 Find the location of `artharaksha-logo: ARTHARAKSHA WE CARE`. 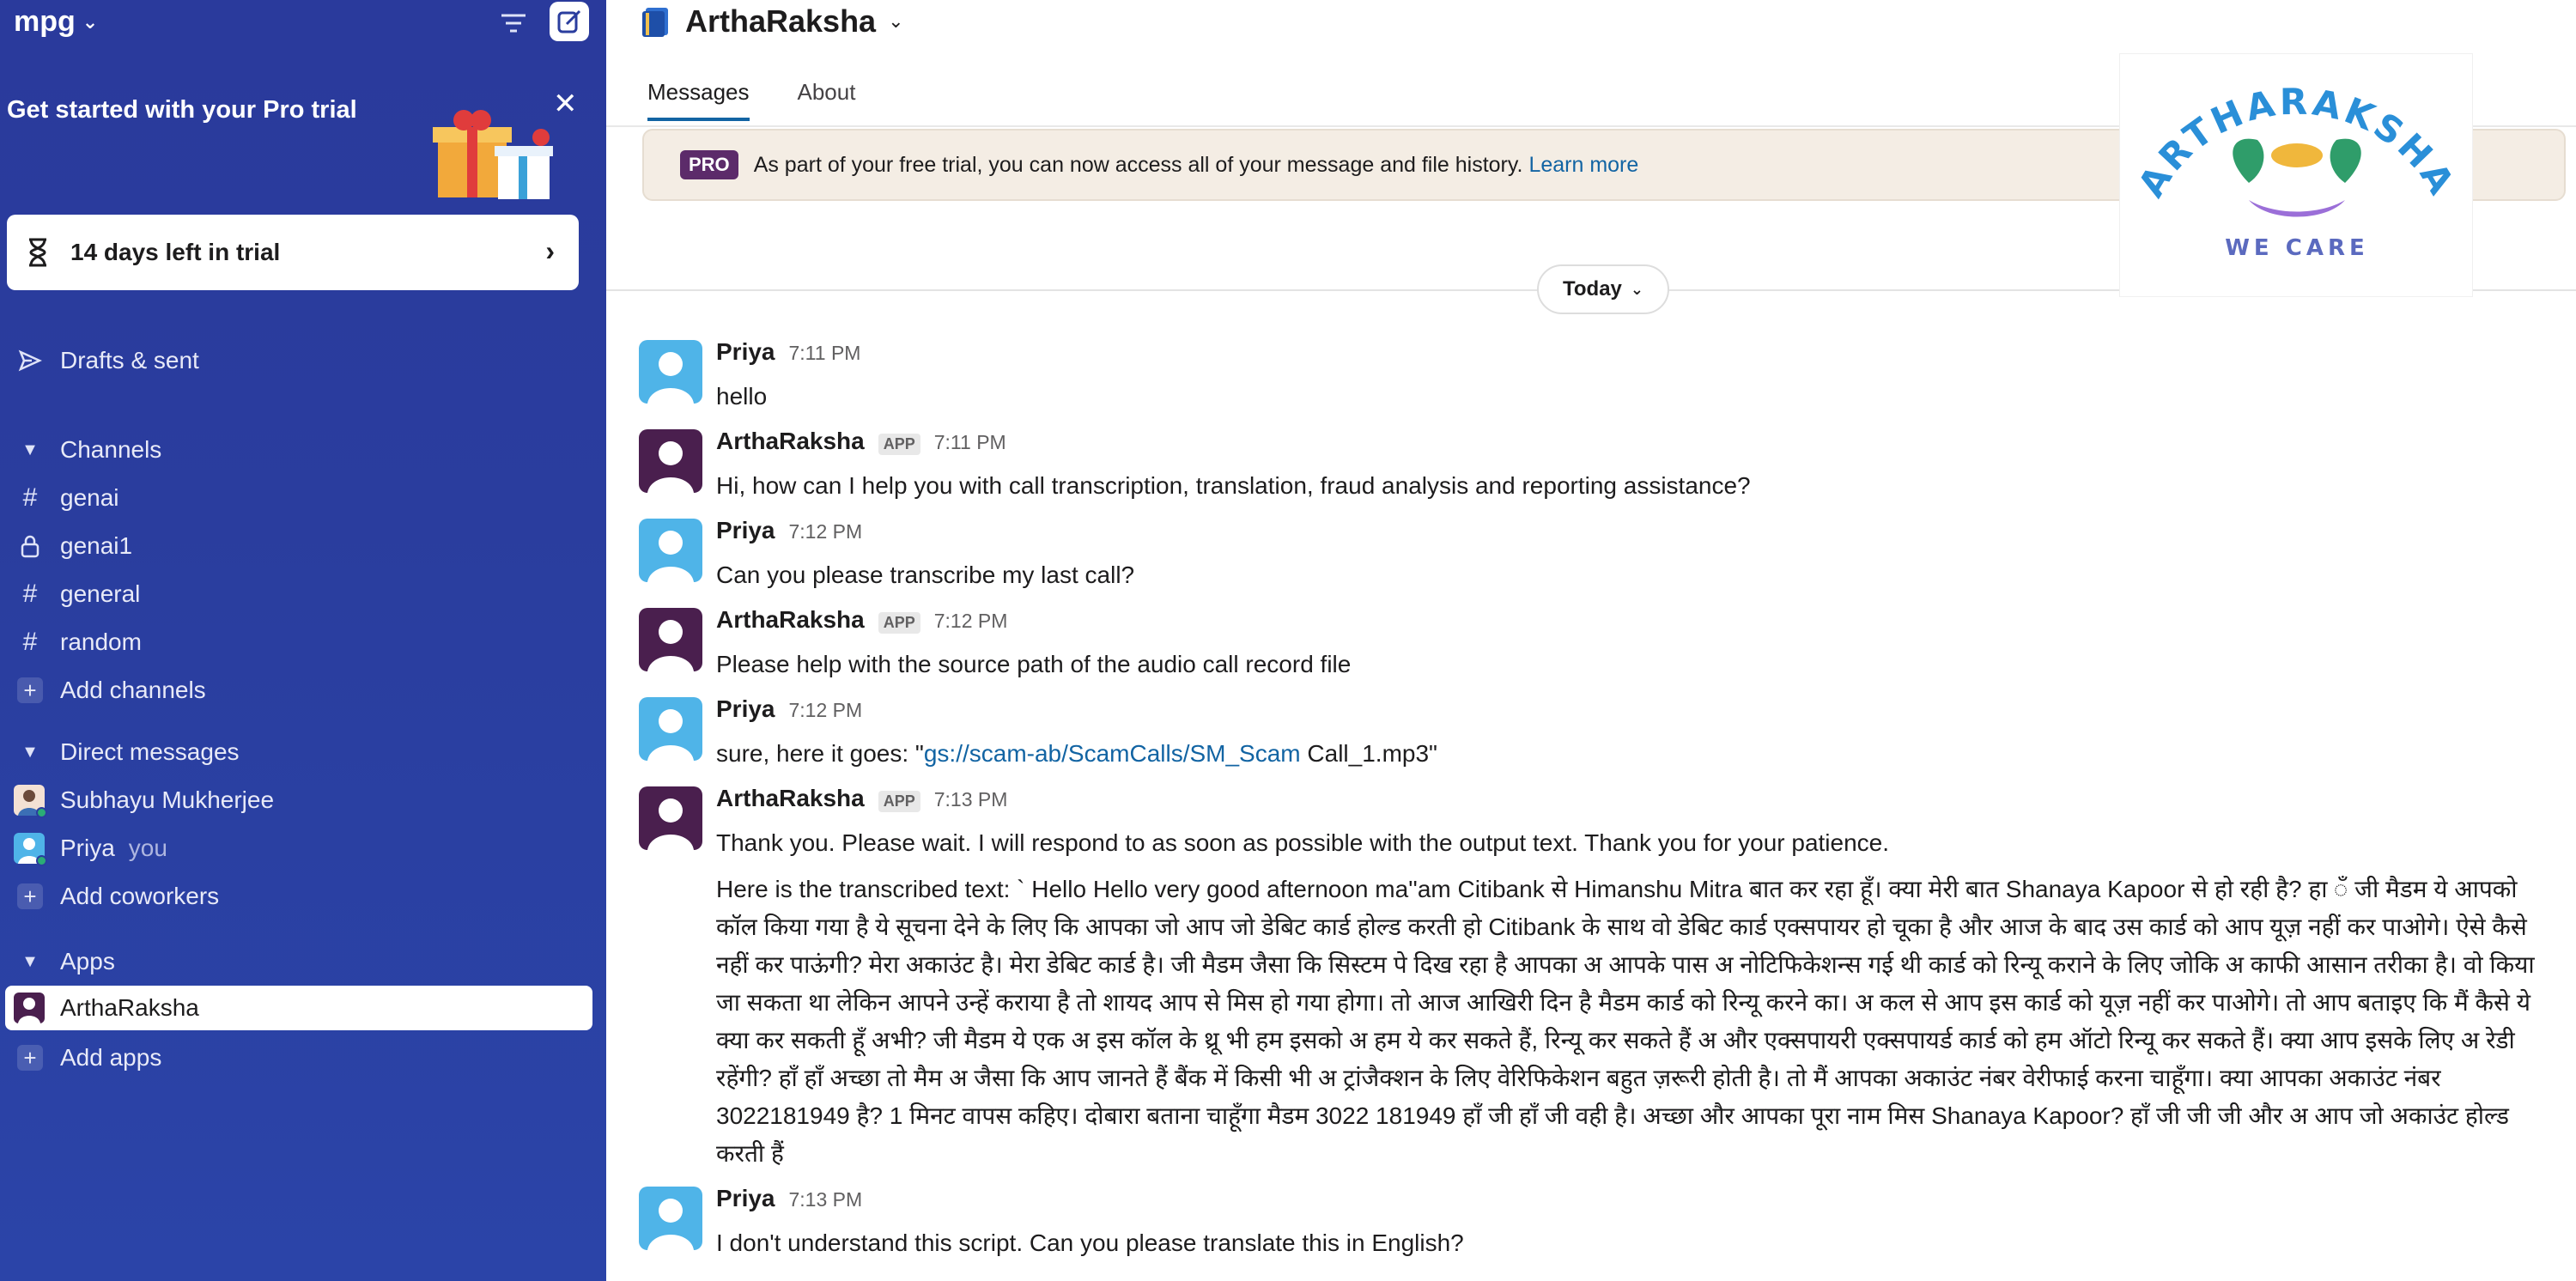

artharaksha-logo: ARTHARAKSHA WE CARE is located at coordinates (2296, 175).